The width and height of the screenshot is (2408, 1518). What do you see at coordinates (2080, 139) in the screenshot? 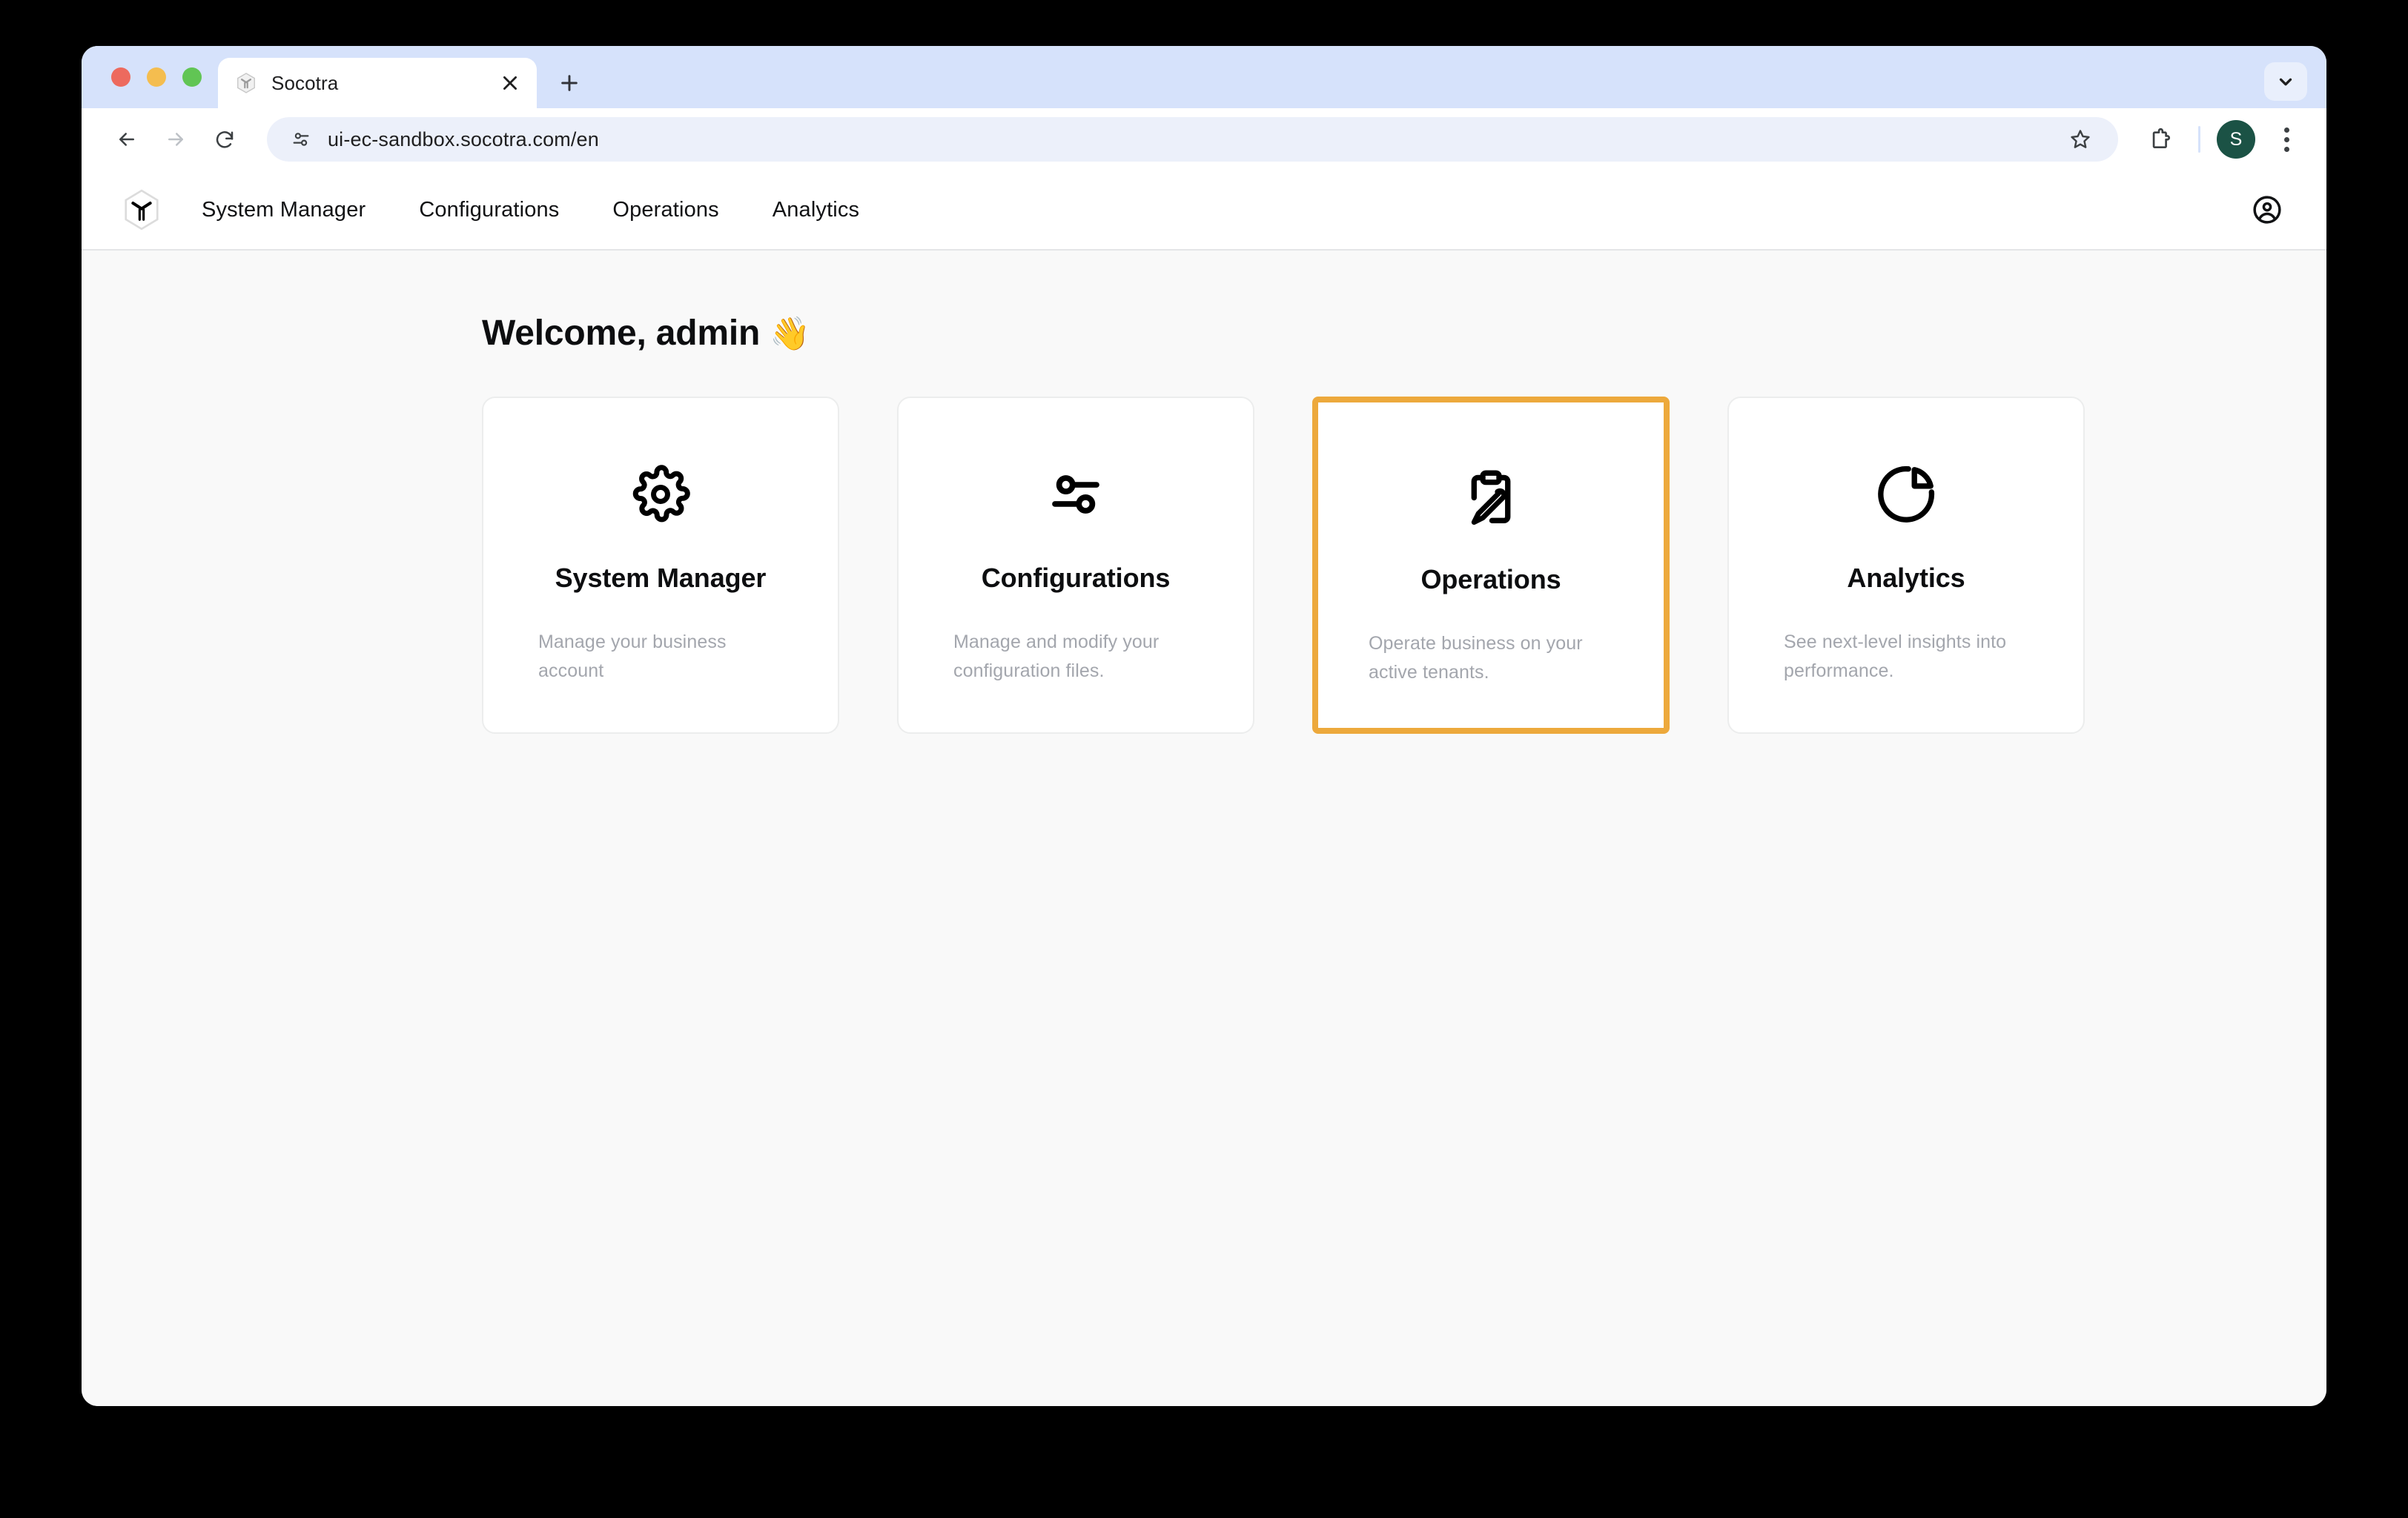
I see `star-outline-icon` at bounding box center [2080, 139].